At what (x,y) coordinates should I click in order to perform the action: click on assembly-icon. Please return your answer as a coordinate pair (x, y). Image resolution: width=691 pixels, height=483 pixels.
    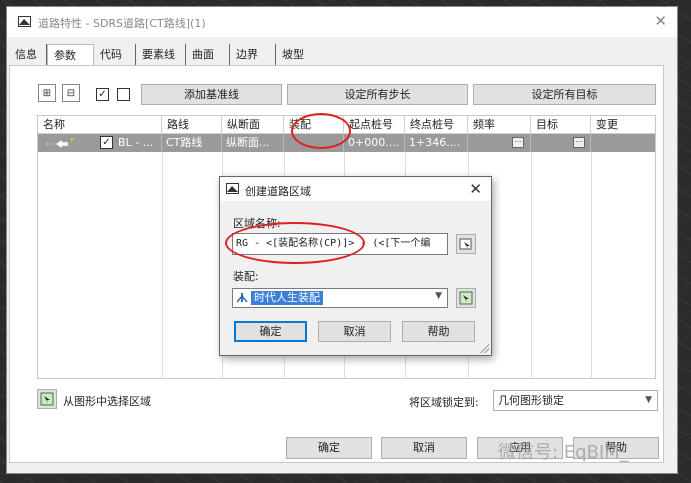
    Looking at the image, I should click on (242, 298).